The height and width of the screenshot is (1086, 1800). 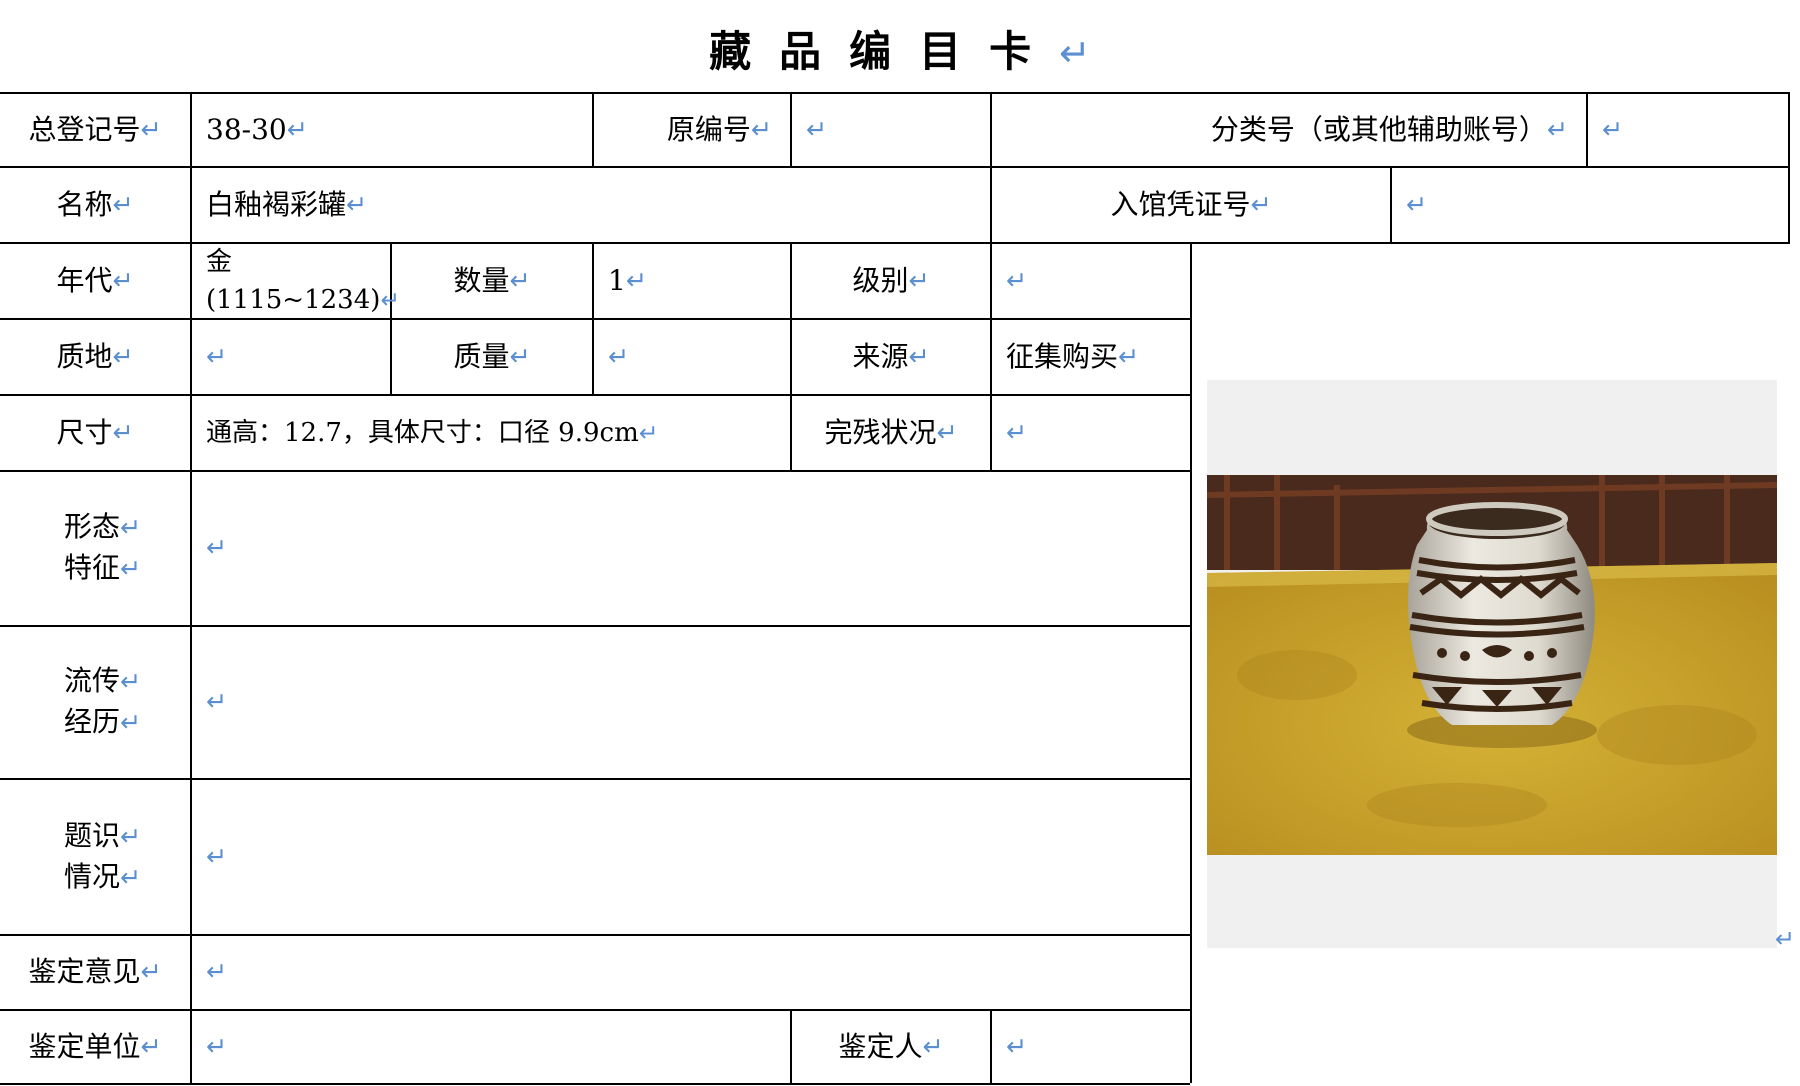 What do you see at coordinates (691, 972) in the screenshot?
I see `appraisal-opinion-value: ↵` at bounding box center [691, 972].